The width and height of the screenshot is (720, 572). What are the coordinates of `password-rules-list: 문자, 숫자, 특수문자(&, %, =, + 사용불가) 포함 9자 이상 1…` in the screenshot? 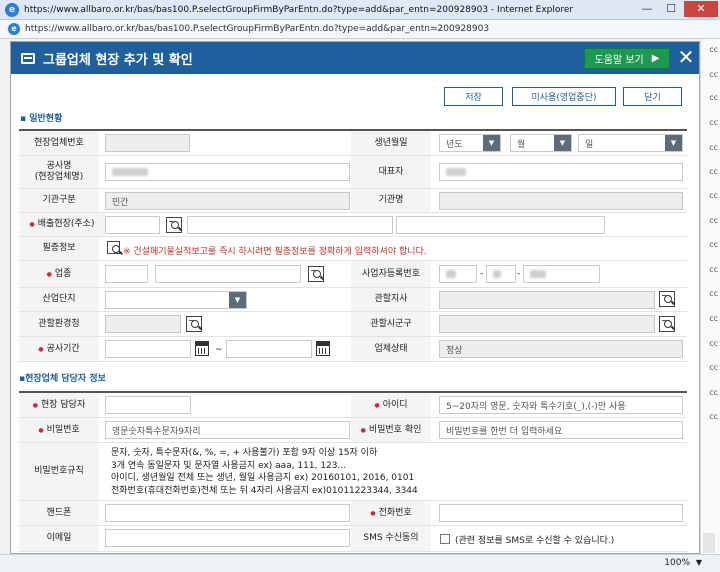 It's located at (264, 472).